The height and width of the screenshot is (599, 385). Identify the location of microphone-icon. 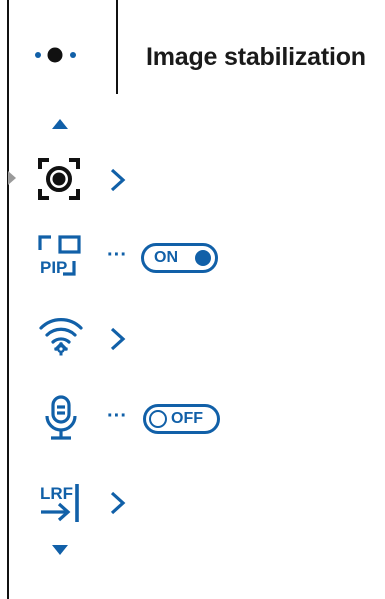
(61, 417).